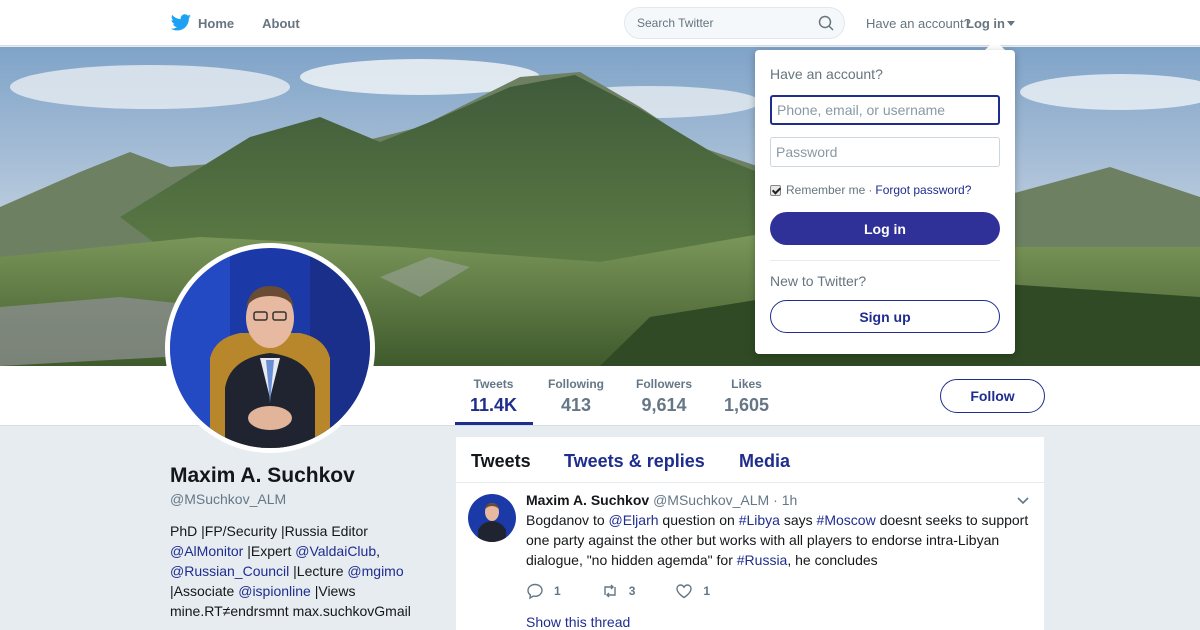 The image size is (1200, 630). I want to click on tweet-author-handle: @MSuchkov_ALM, so click(711, 500).